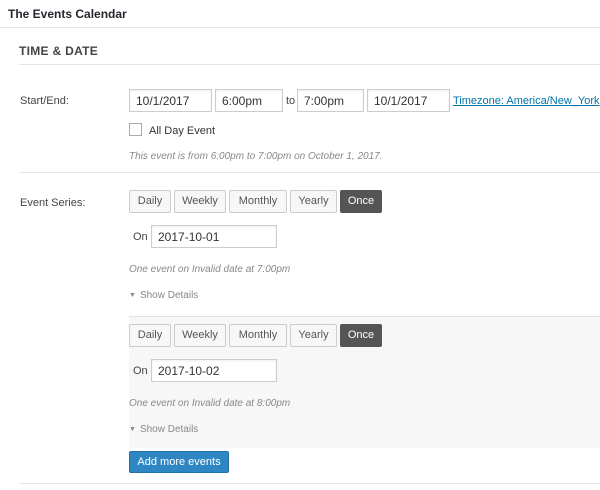  I want to click on start-date-input, so click(170, 100).